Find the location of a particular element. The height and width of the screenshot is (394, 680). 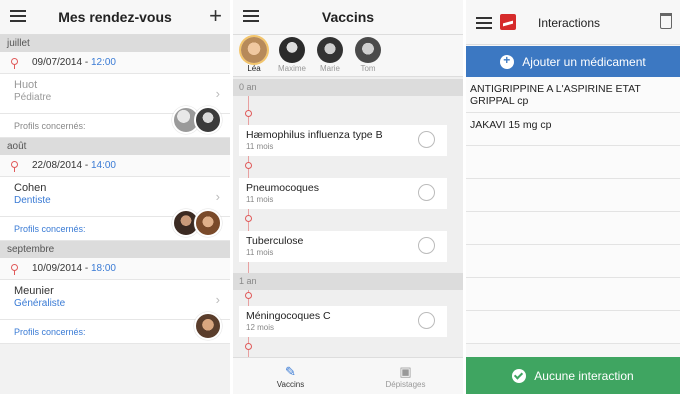

profile-marie: Marie is located at coordinates (330, 56).